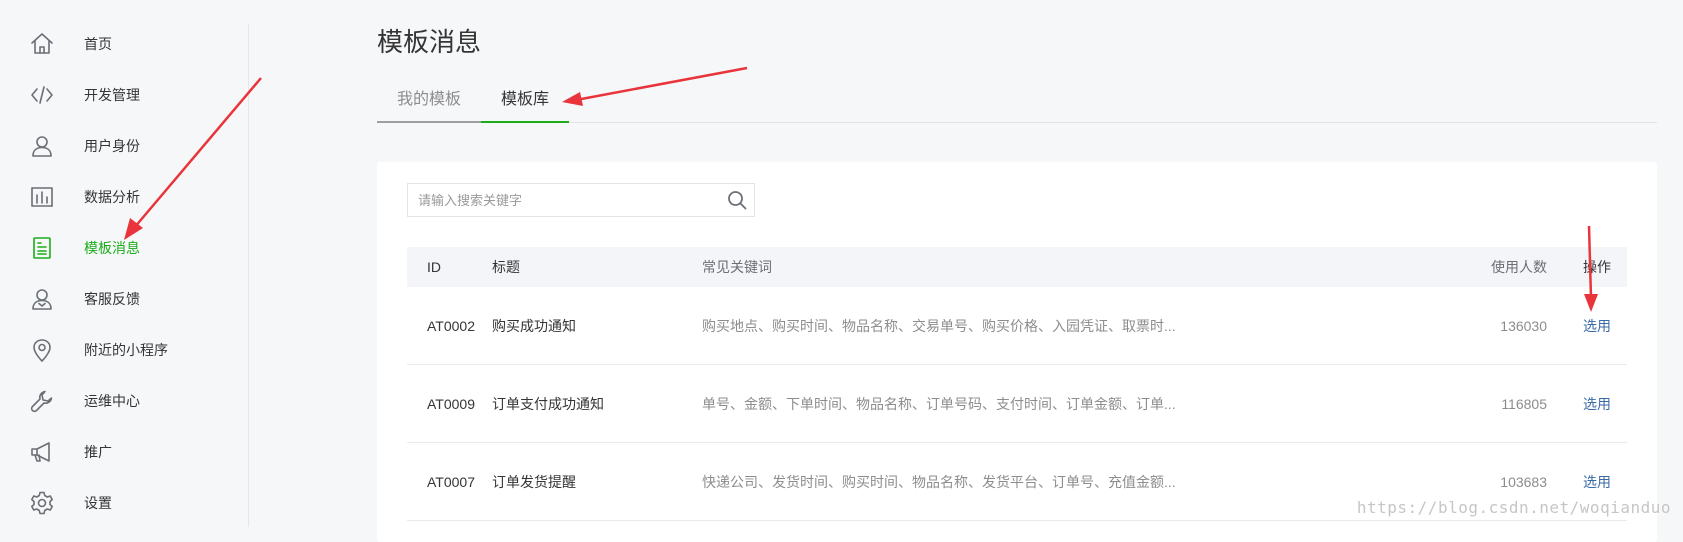 The width and height of the screenshot is (1683, 542). I want to click on sidebar-item-label: 推广, so click(98, 451).